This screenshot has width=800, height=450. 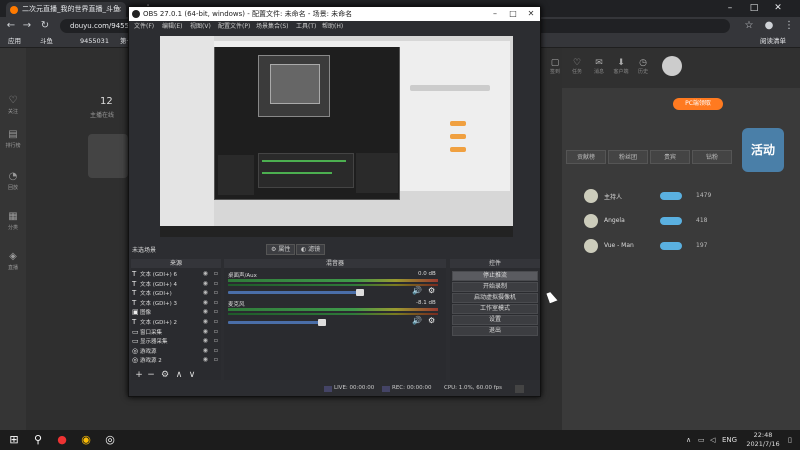 What do you see at coordinates (763, 440) in the screenshot?
I see `taskbar-clock: 22:48 2021/7/16` at bounding box center [763, 440].